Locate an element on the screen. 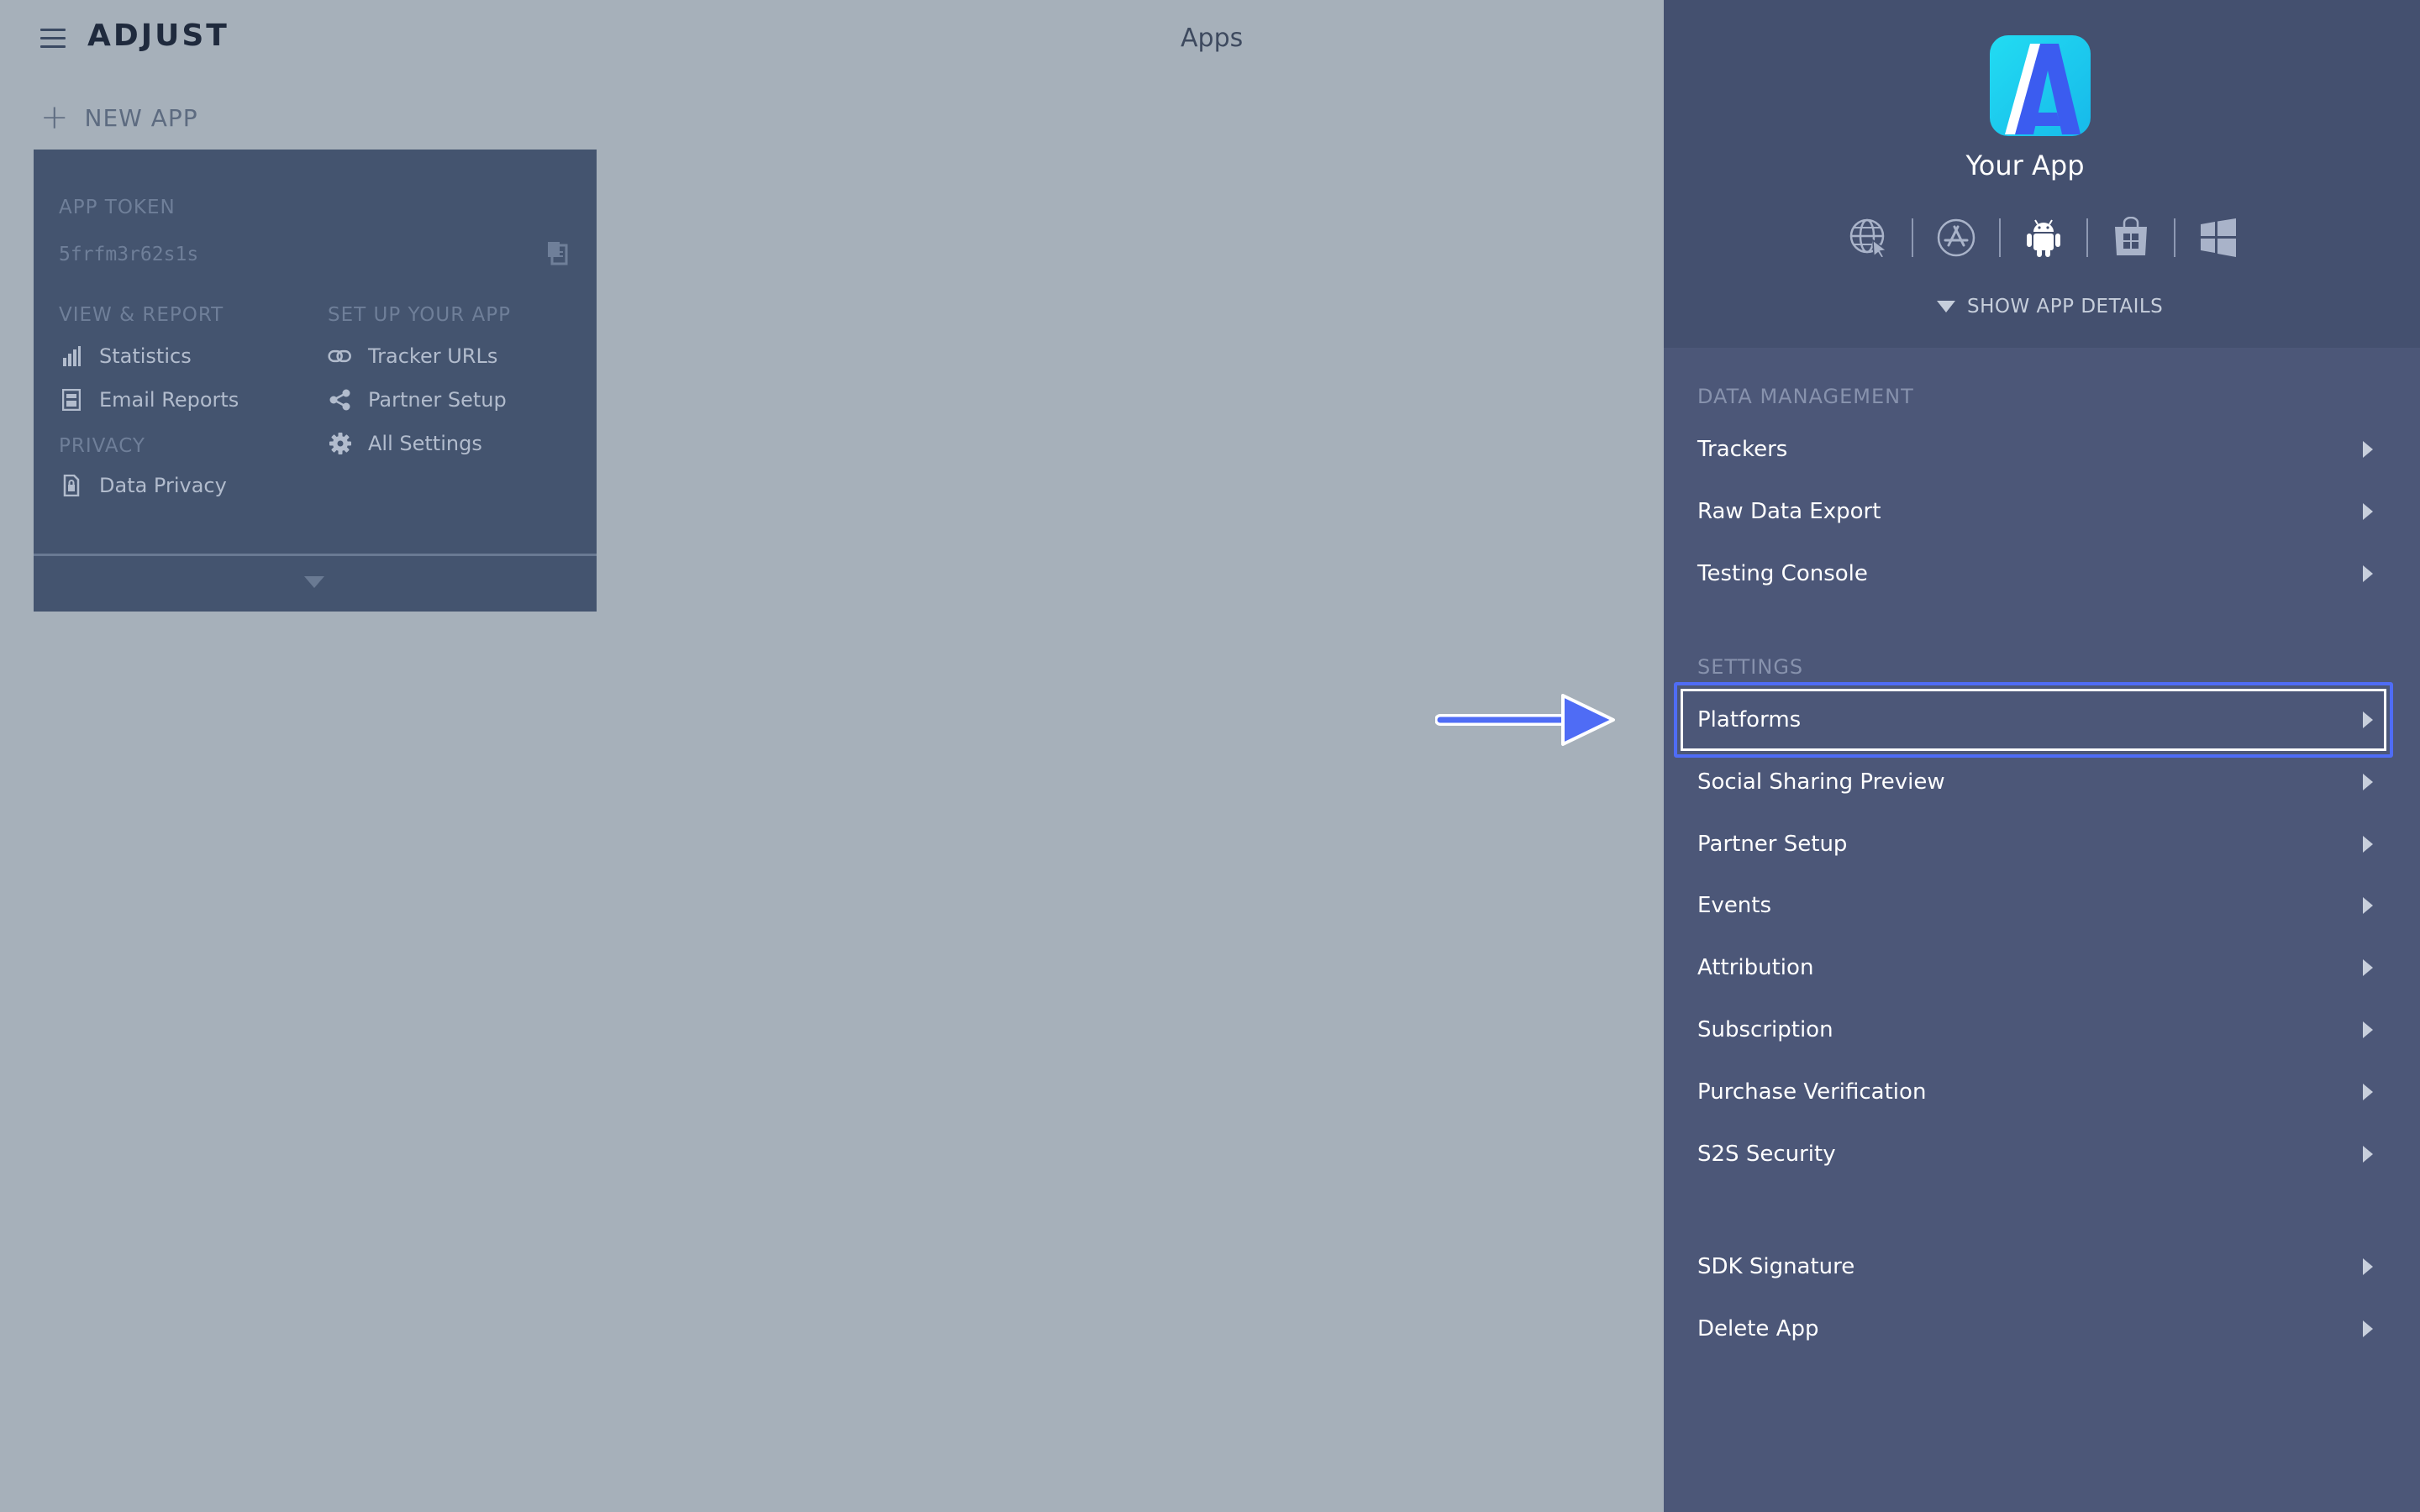 This screenshot has width=2420, height=1512. plus-icon: + is located at coordinates (55, 117).